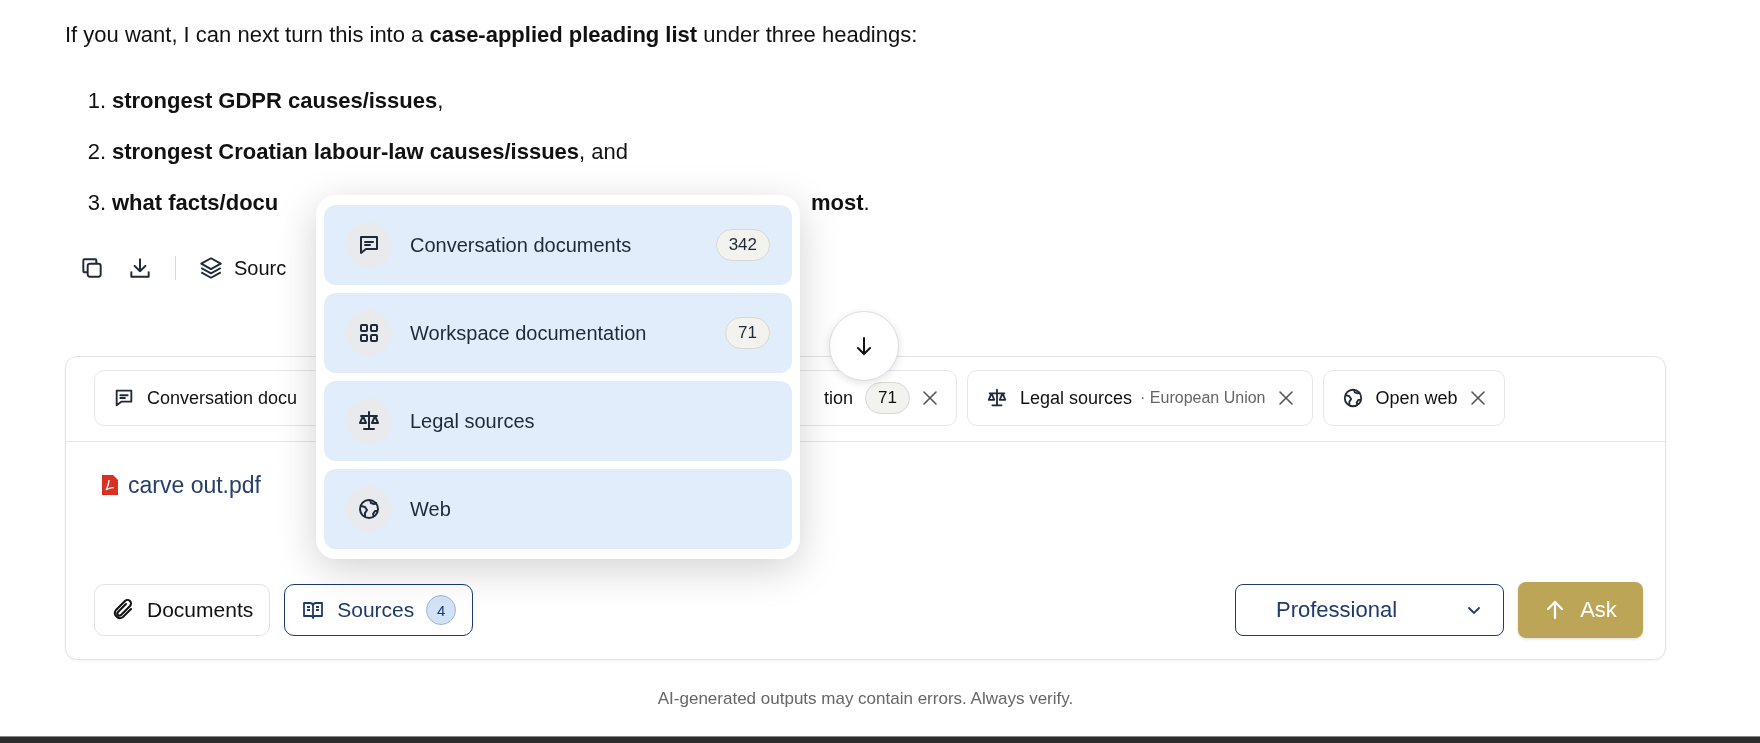  I want to click on list-item-text: strongest Croatian labour-law causes/issues, and, so click(370, 151).